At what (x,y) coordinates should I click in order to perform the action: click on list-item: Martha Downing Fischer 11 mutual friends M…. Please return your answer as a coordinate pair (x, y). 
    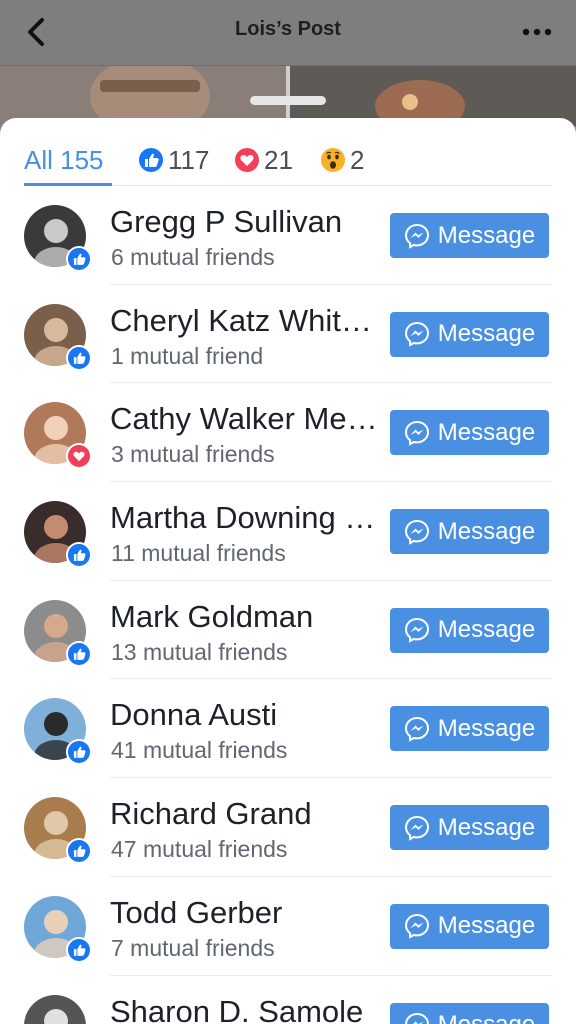
    Looking at the image, I should click on (288, 531).